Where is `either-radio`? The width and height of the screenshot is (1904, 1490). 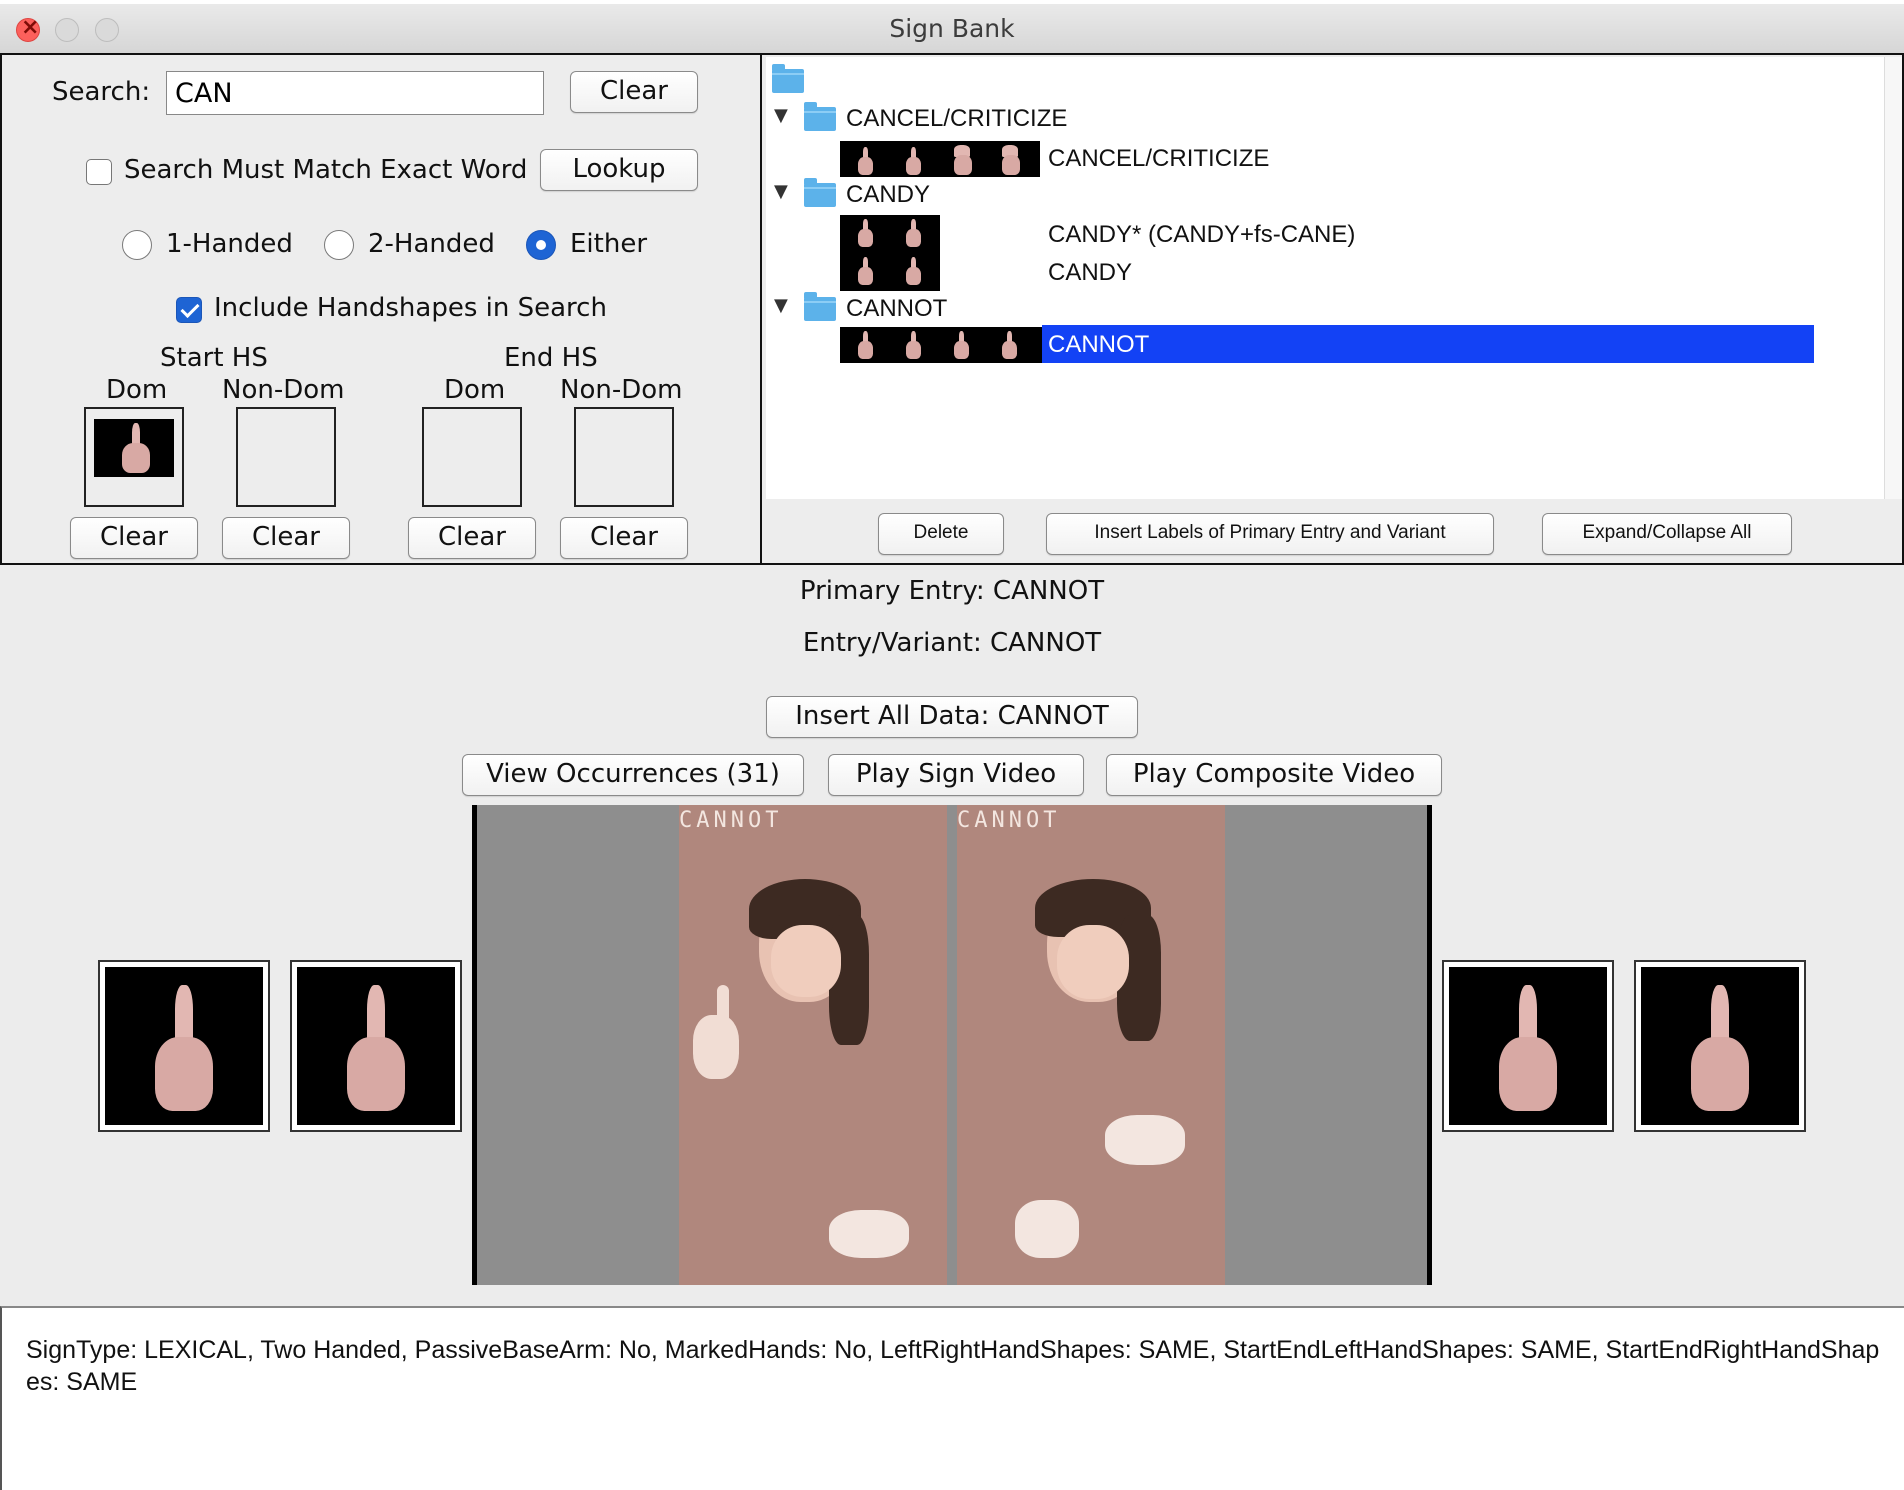 either-radio is located at coordinates (541, 245).